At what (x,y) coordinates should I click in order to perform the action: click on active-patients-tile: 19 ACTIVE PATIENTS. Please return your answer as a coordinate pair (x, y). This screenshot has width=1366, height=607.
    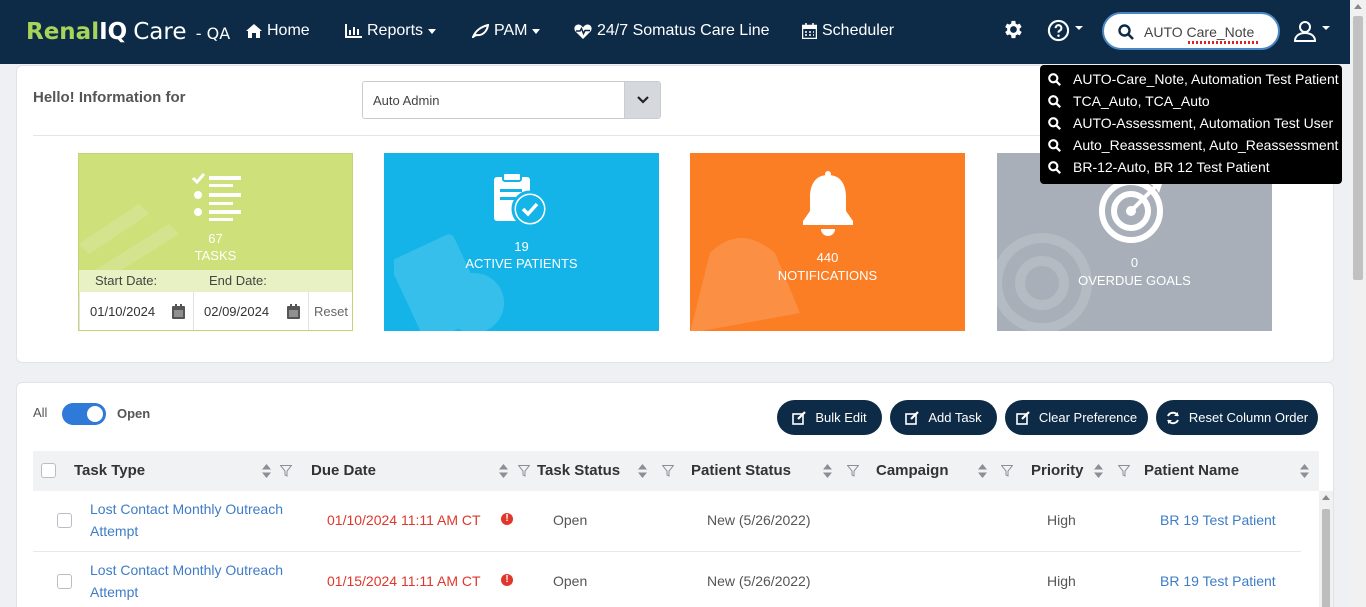
    Looking at the image, I should click on (521, 242).